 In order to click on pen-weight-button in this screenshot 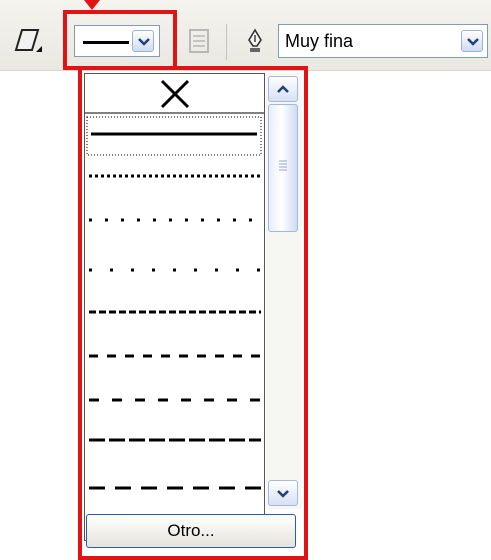, I will do `click(255, 42)`.